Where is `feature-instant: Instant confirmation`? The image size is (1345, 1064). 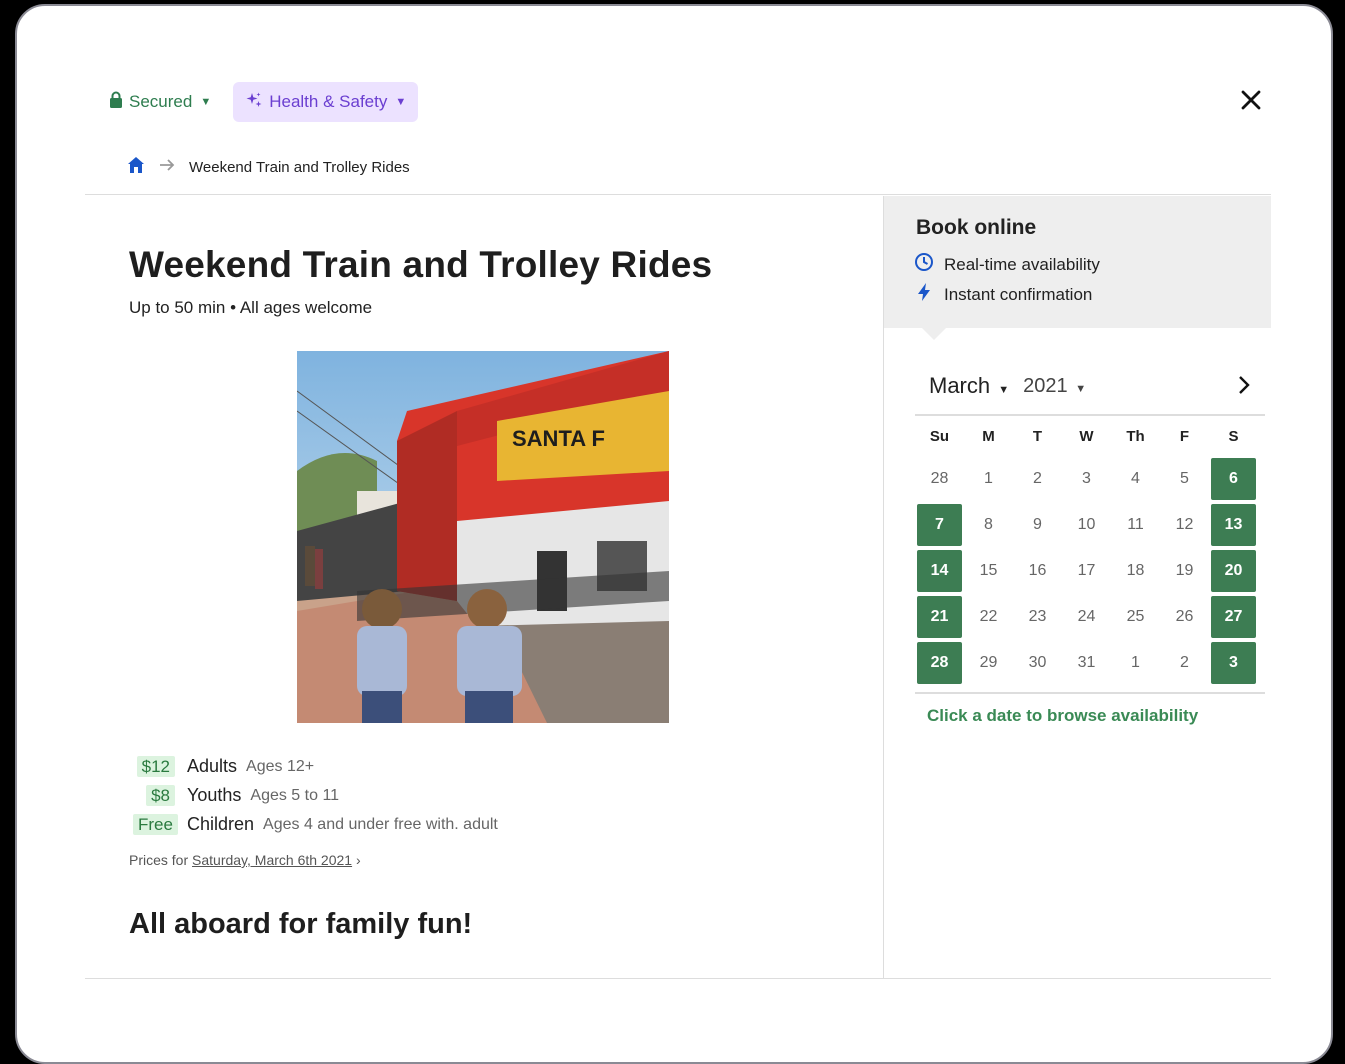
feature-instant: Instant confirmation is located at coordinates (1003, 294).